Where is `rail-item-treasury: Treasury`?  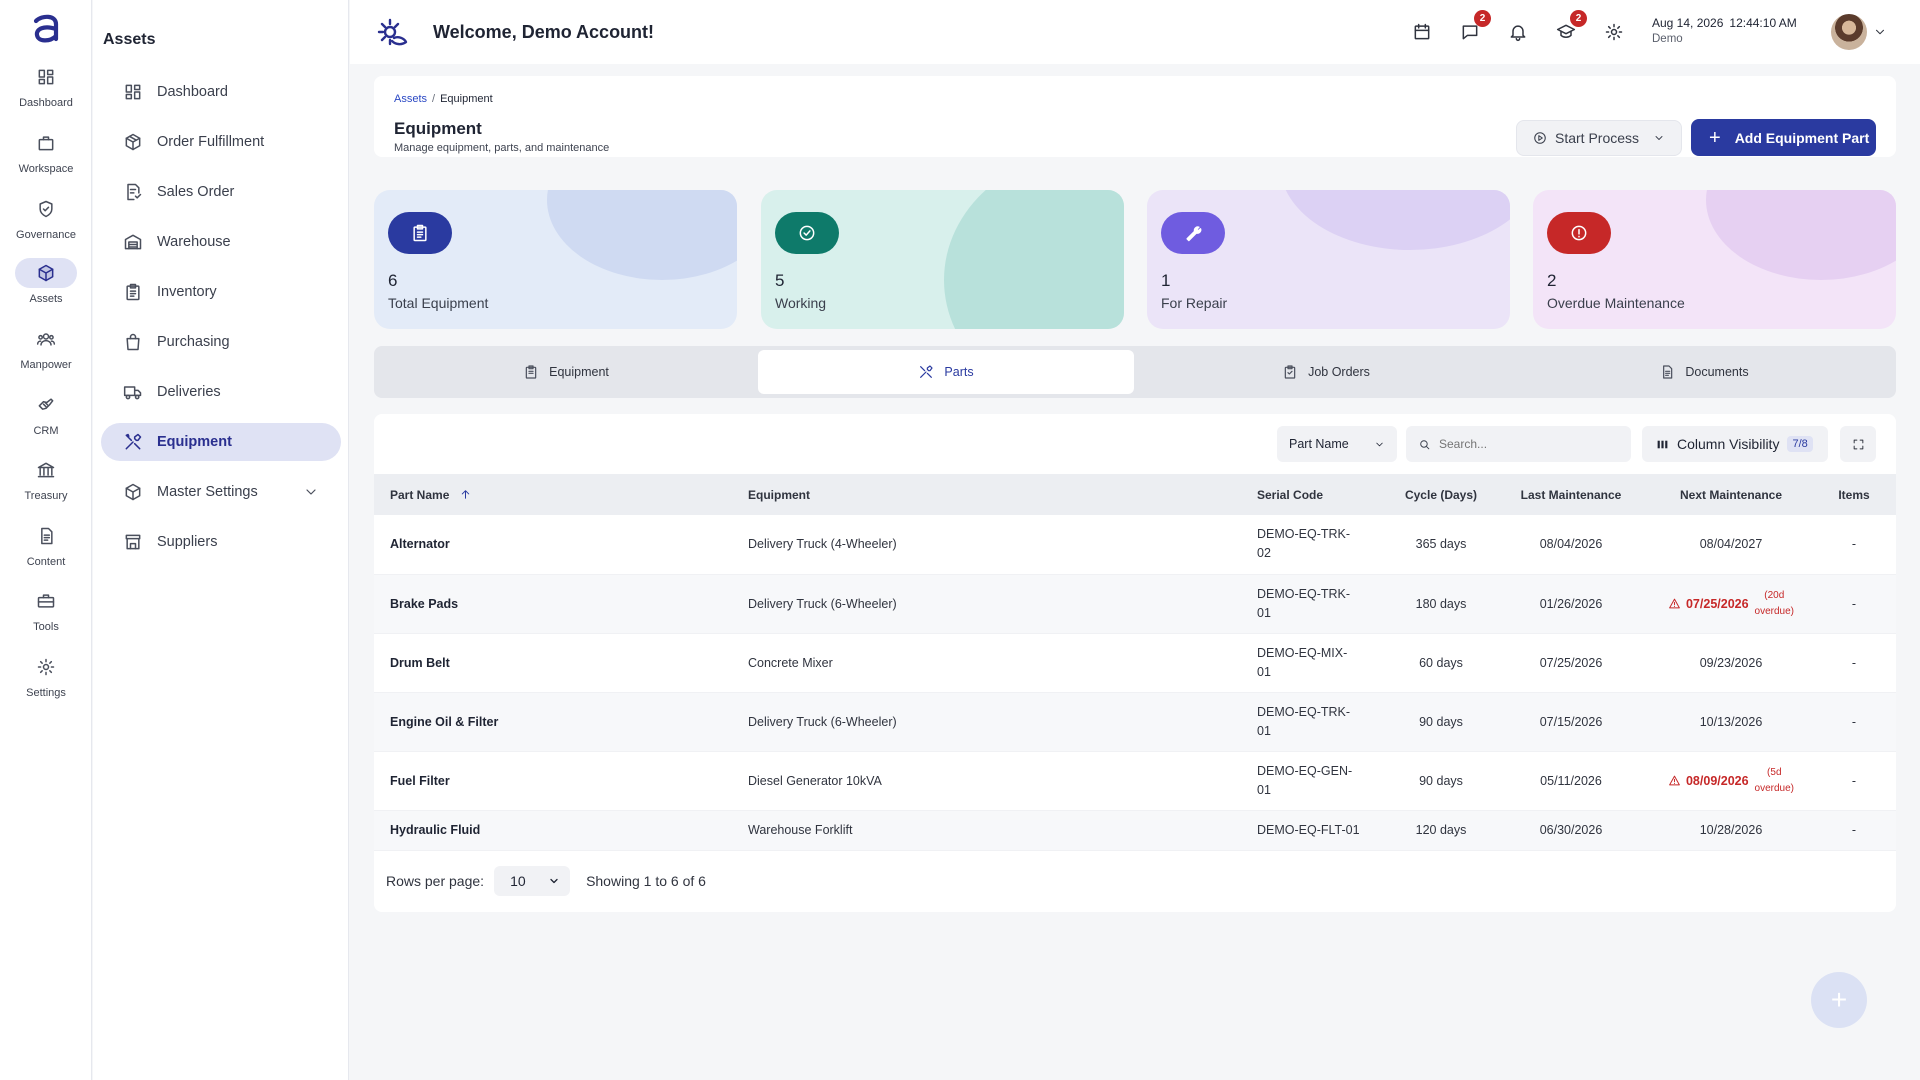
rail-item-treasury: Treasury is located at coordinates (46, 485).